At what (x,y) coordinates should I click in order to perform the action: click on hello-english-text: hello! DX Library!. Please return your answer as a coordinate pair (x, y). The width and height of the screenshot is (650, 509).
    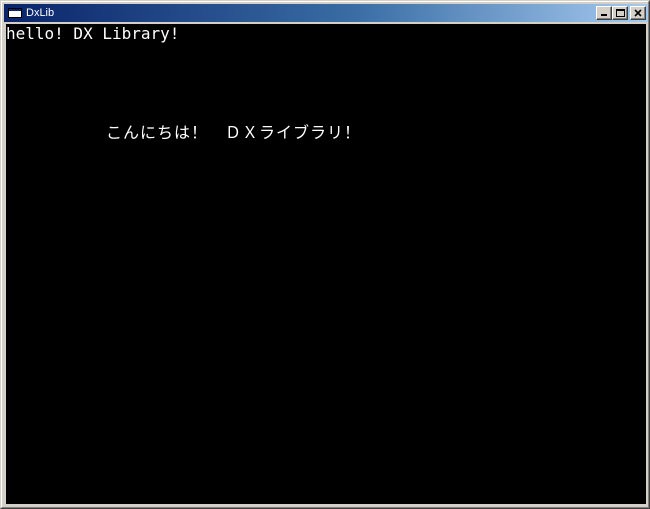
    Looking at the image, I should click on (93, 33).